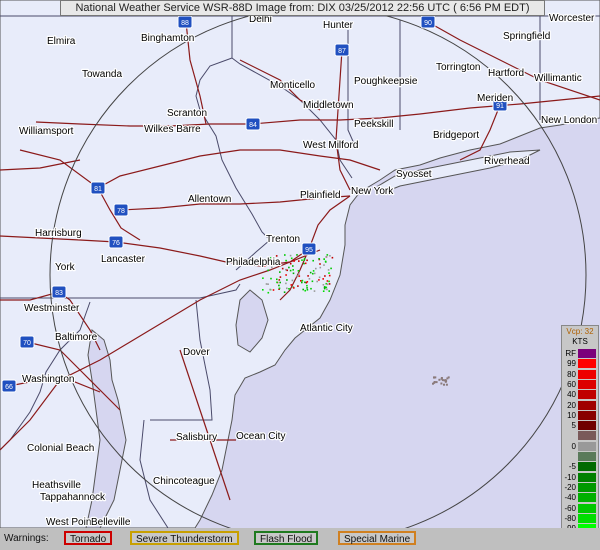 The height and width of the screenshot is (550, 600). What do you see at coordinates (27, 343) in the screenshot?
I see `svg-text: 70` at bounding box center [27, 343].